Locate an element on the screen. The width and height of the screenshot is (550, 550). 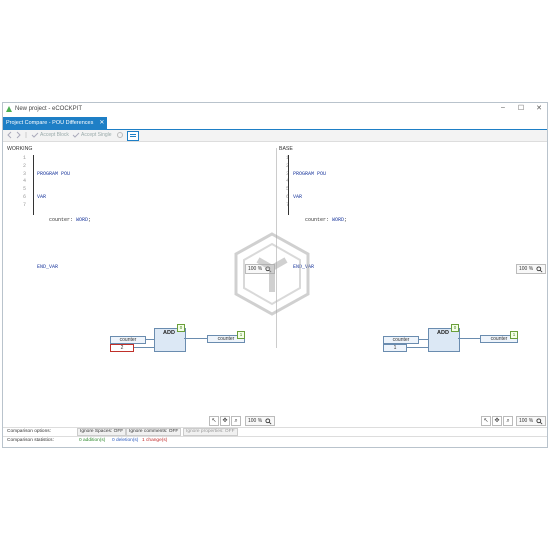
tab-close-icon: ✕ is located at coordinates (101, 123).